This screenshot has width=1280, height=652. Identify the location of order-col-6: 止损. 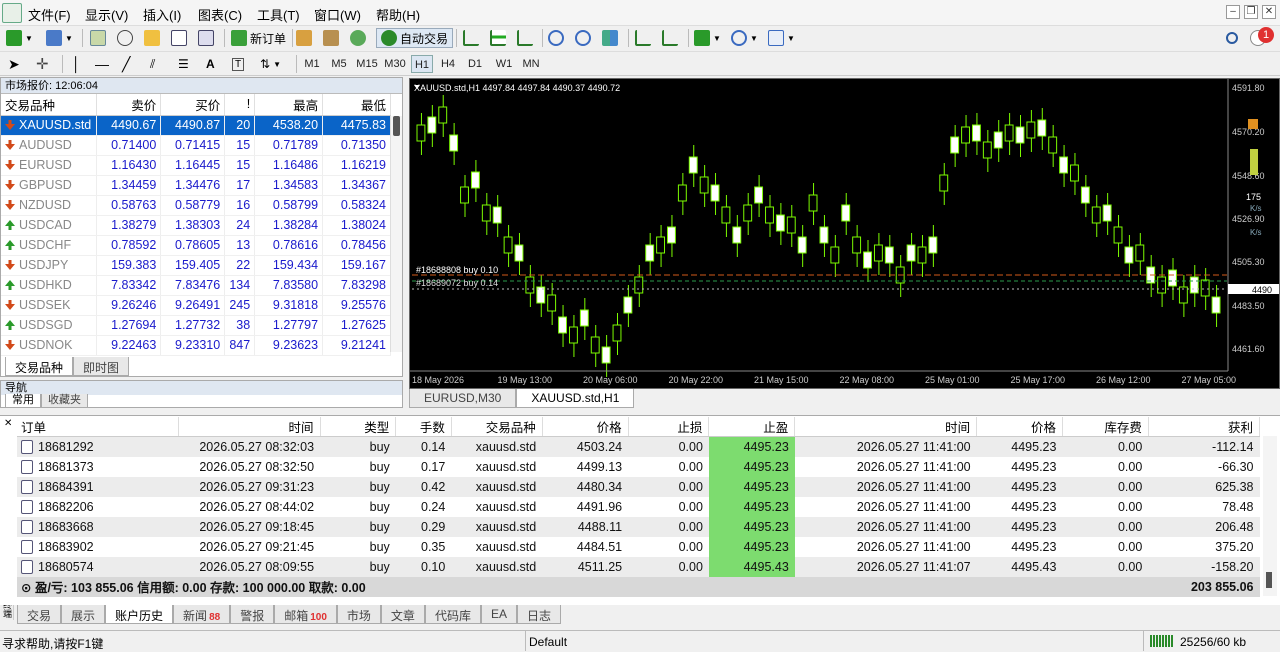
(669, 427).